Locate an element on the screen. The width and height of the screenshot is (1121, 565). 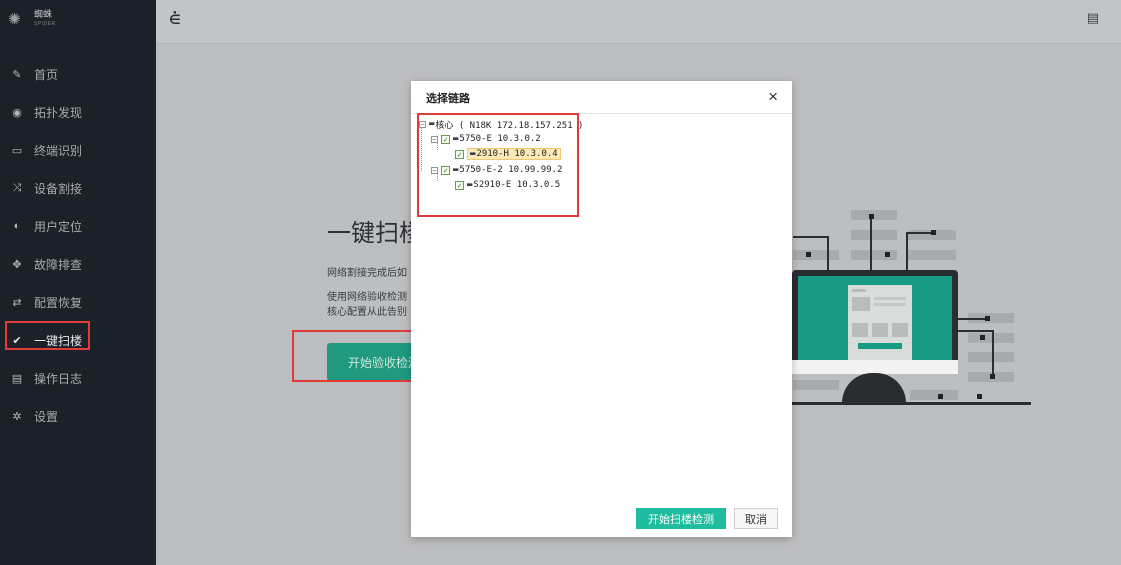
sidebar-item-label: 设置 is located at coordinates (46, 416).